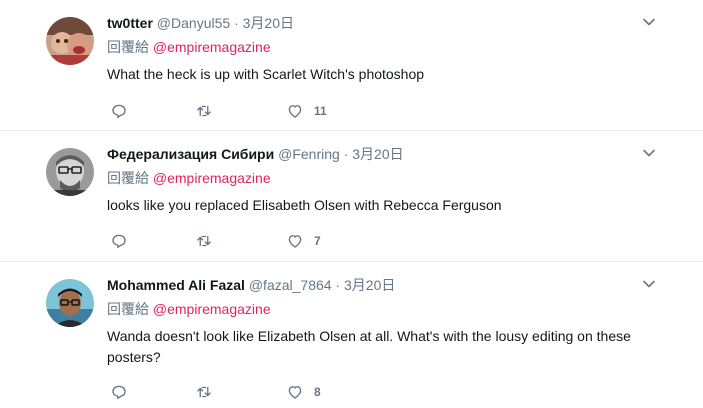 The width and height of the screenshot is (703, 408). What do you see at coordinates (130, 23) in the screenshot?
I see `display-name: tw0tter` at bounding box center [130, 23].